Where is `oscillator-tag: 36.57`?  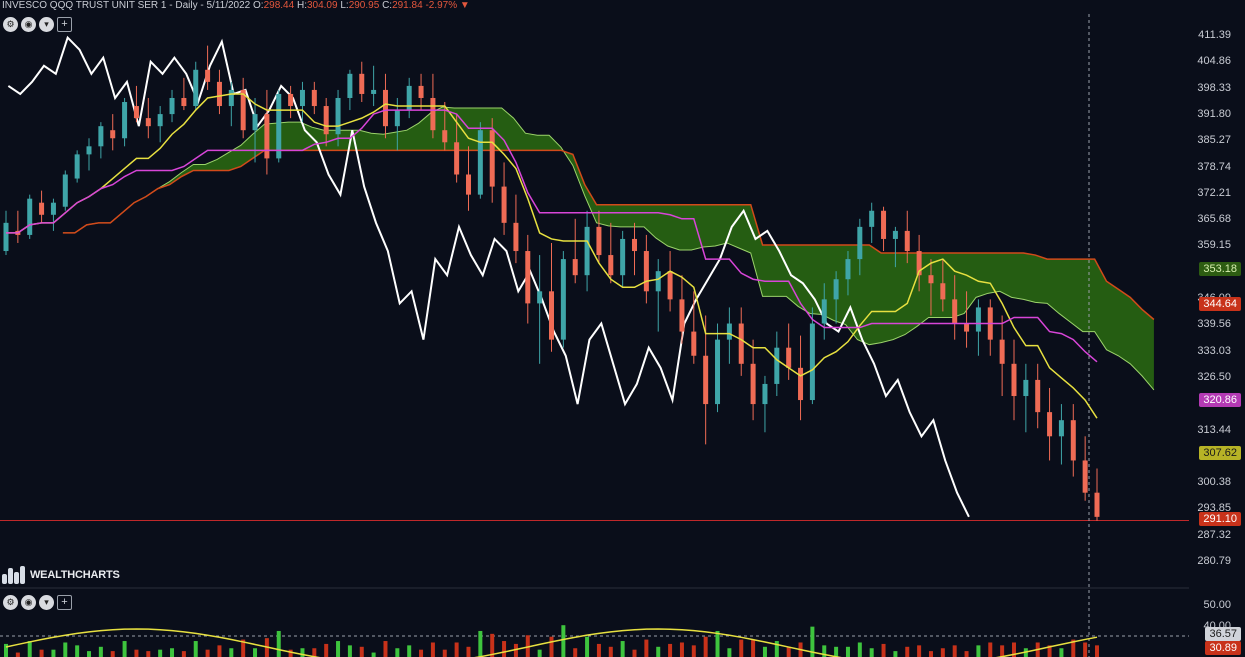
oscillator-tag: 36.57 is located at coordinates (1223, 634).